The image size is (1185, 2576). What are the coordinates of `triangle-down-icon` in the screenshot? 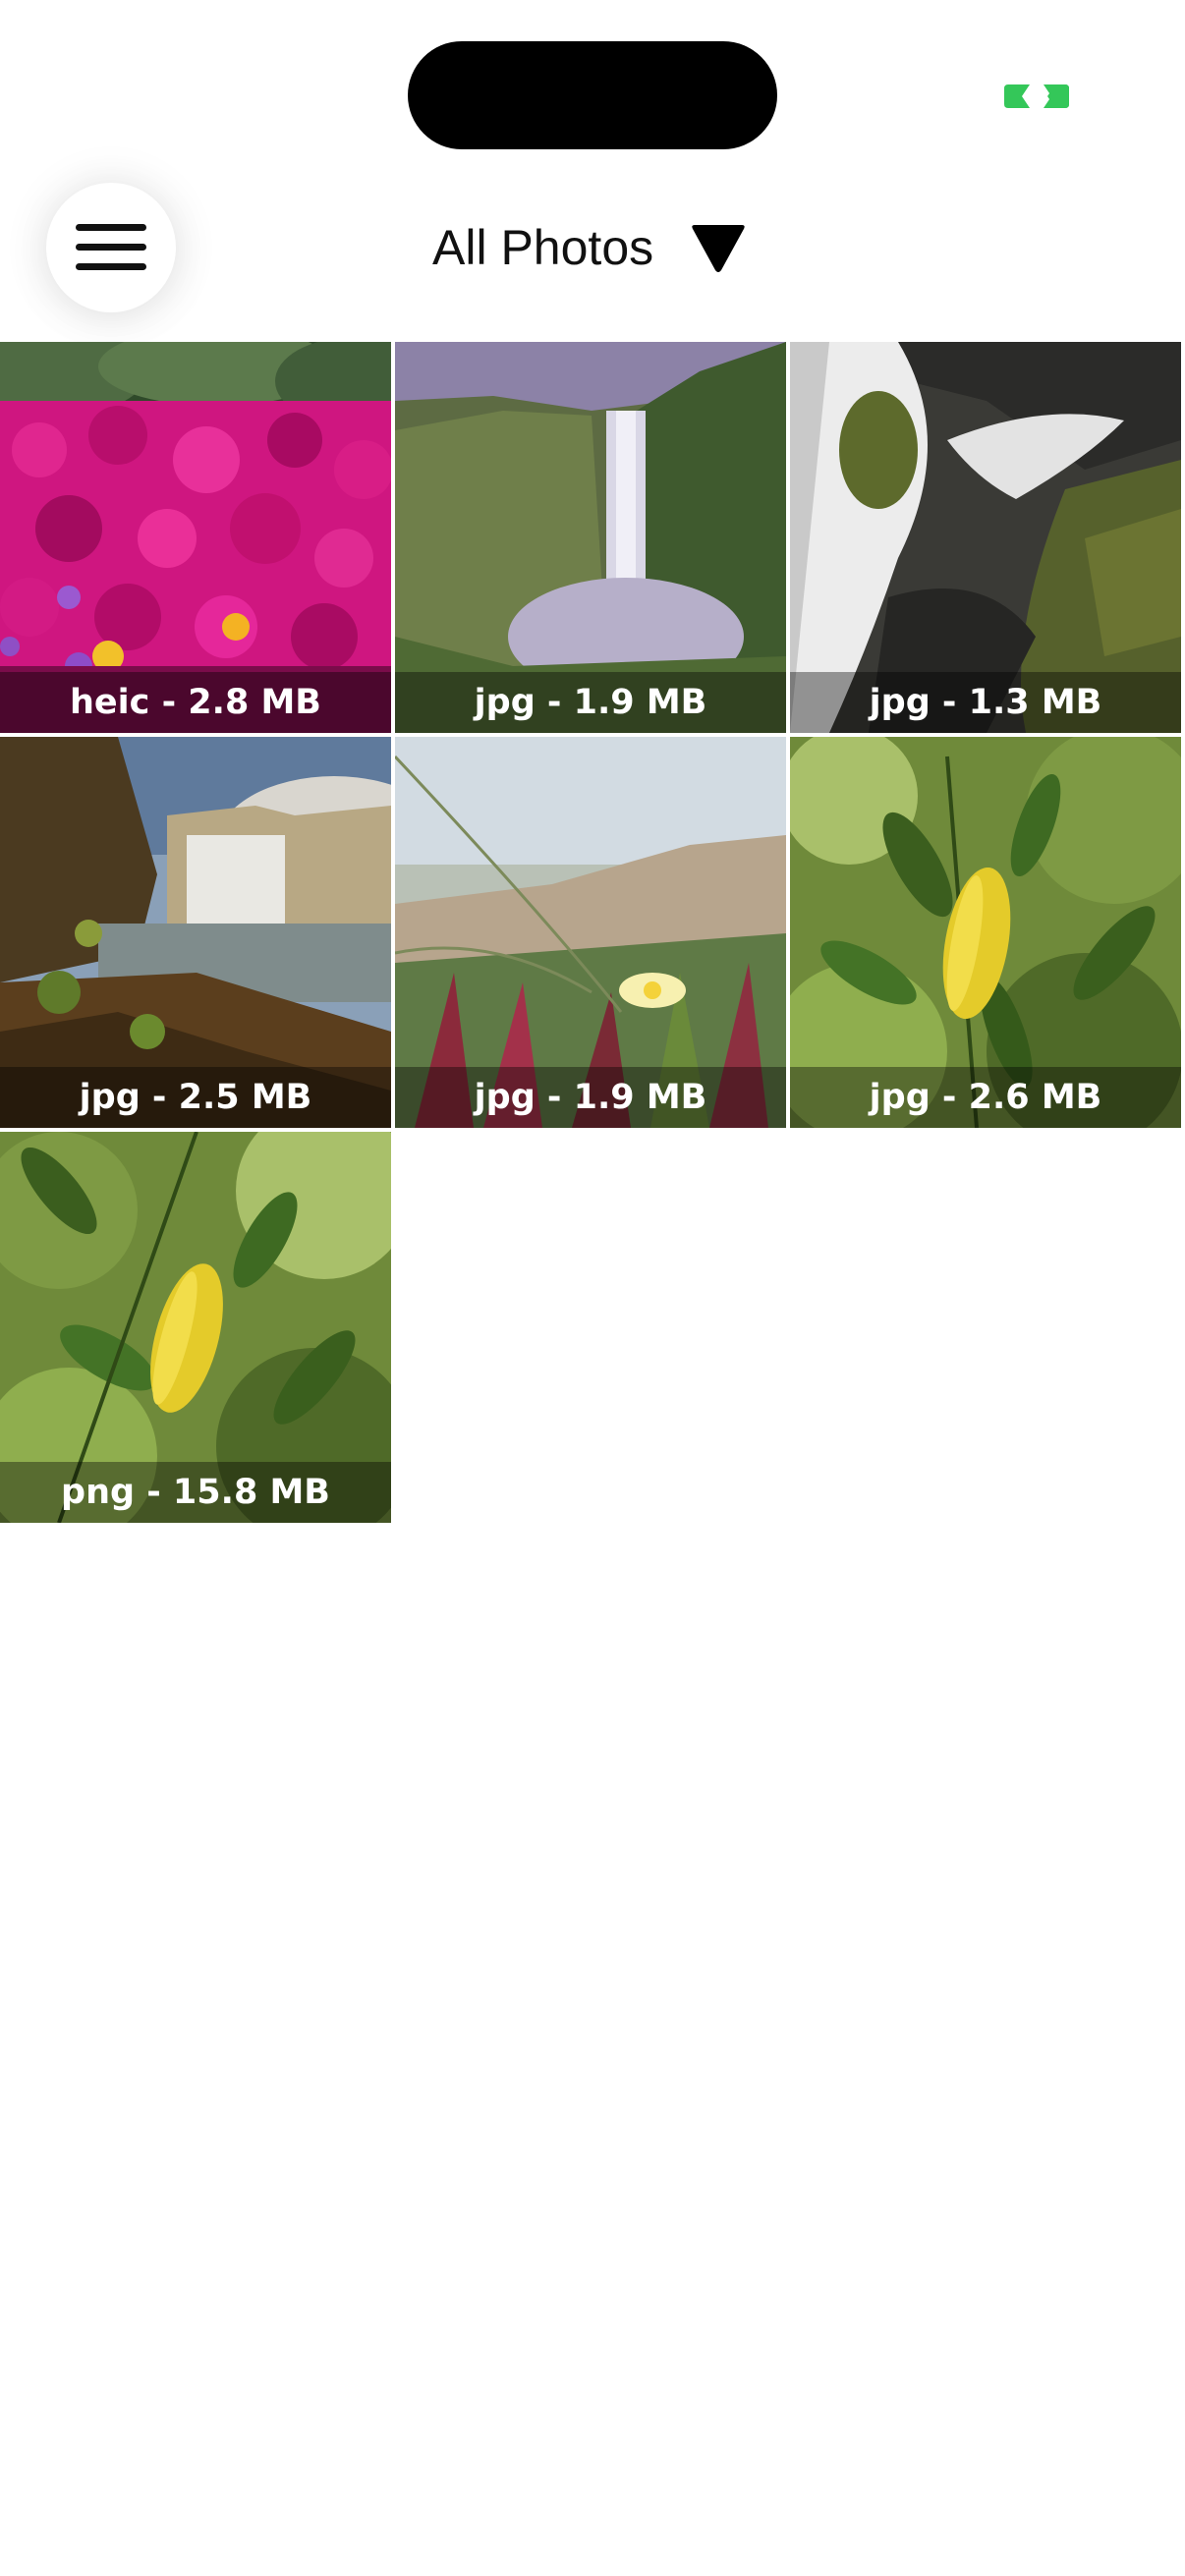 It's located at (719, 248).